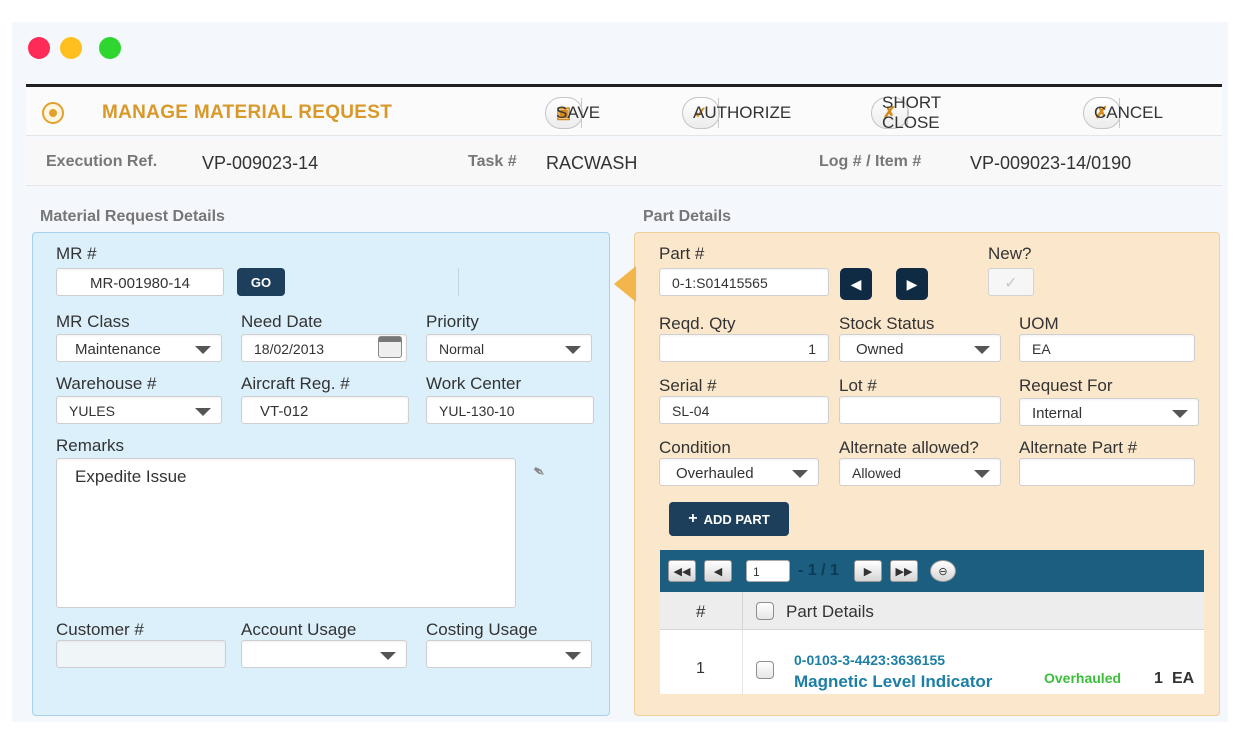  Describe the element at coordinates (492, 161) in the screenshot. I see `task-label: Task #` at that location.